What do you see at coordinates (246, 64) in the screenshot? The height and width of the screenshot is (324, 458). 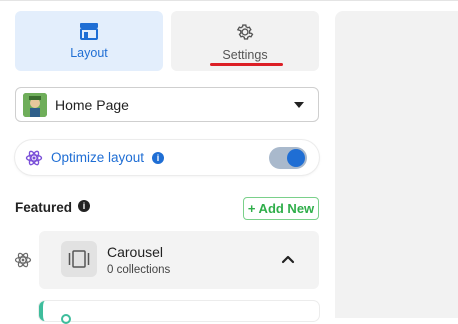 I see `settings-underline` at bounding box center [246, 64].